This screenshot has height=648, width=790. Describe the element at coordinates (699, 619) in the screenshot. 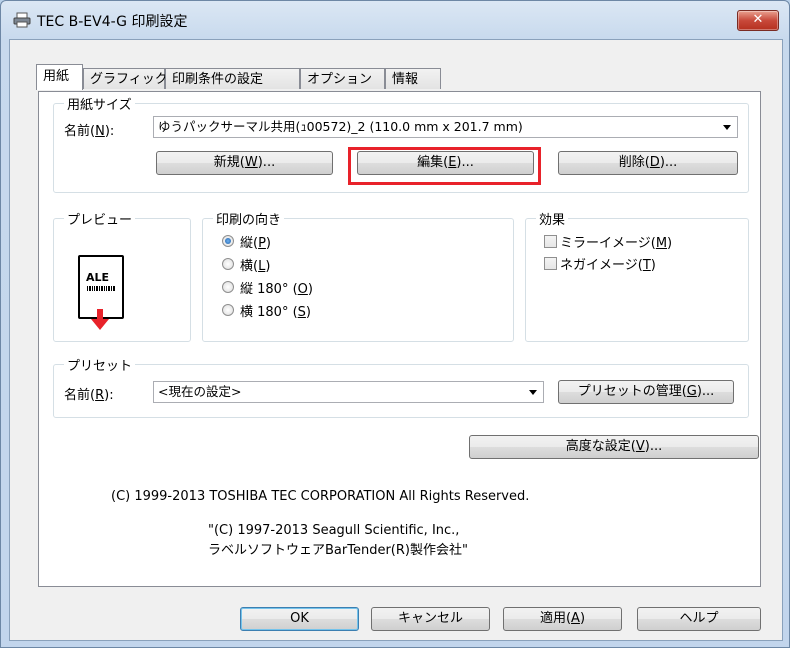

I see `help-button: ヘルプ` at that location.